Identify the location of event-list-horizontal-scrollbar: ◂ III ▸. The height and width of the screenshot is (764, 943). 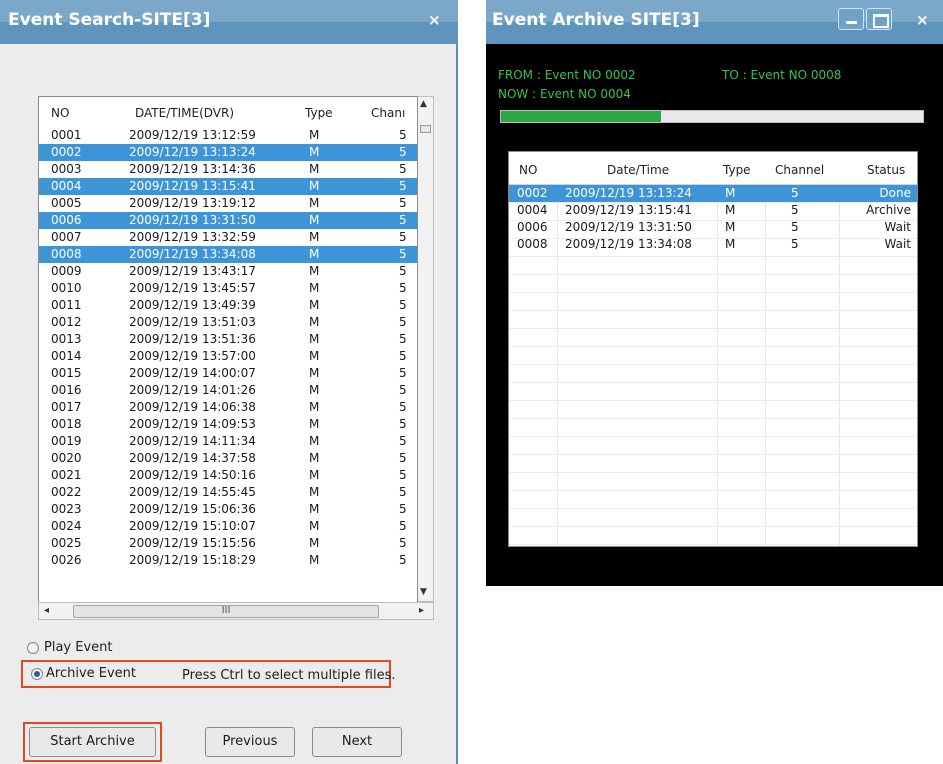
(236, 611).